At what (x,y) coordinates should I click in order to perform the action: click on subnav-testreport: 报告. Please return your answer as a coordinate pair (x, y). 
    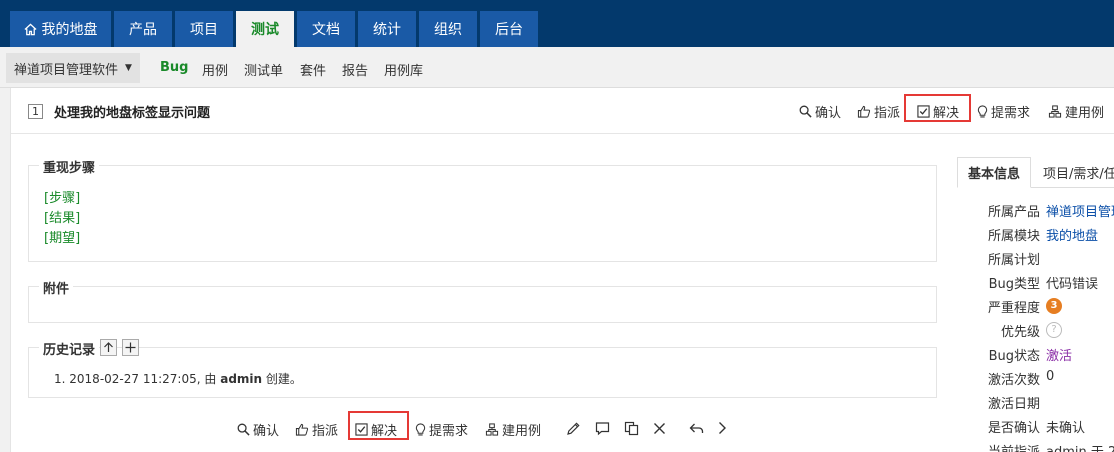
    Looking at the image, I should click on (355, 69).